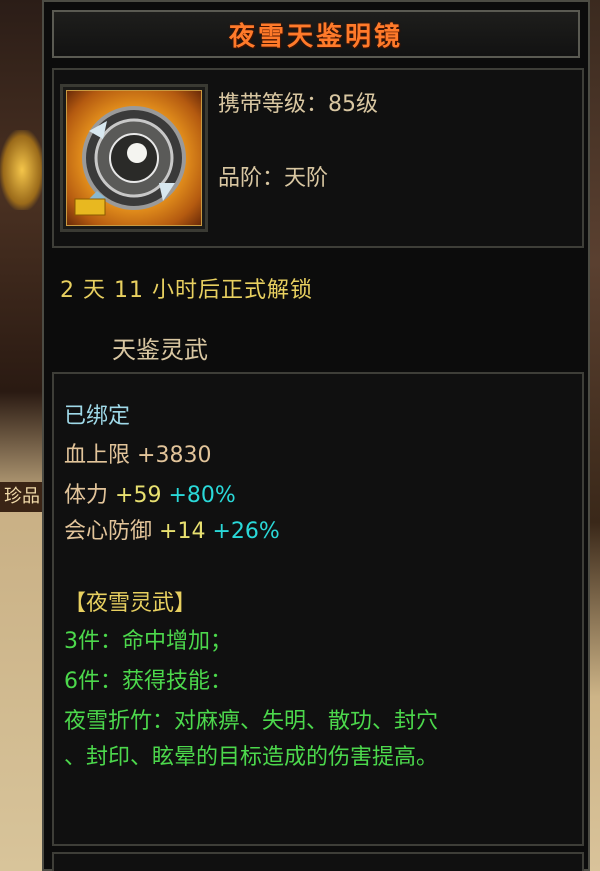 The height and width of the screenshot is (871, 600). What do you see at coordinates (251, 721) in the screenshot?
I see `set-skill-line-1: 夜雪折竹：对麻痹、失明、散功、封穴` at bounding box center [251, 721].